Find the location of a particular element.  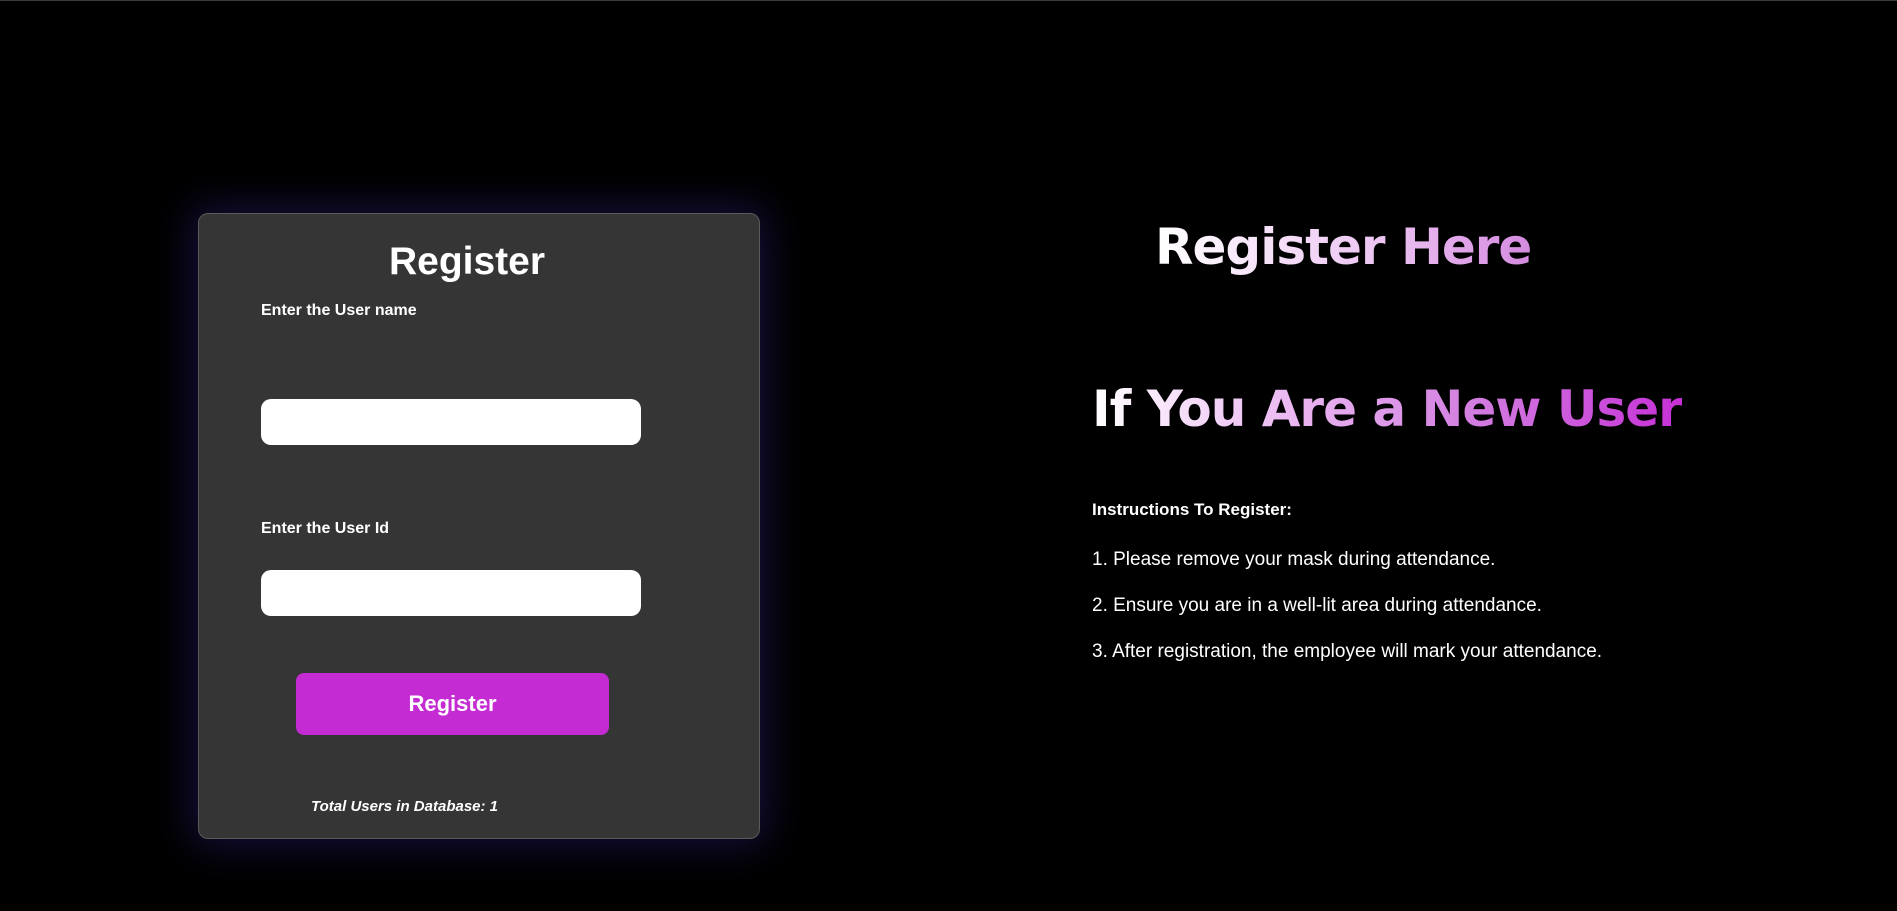

register-card-title: Register is located at coordinates (467, 261).